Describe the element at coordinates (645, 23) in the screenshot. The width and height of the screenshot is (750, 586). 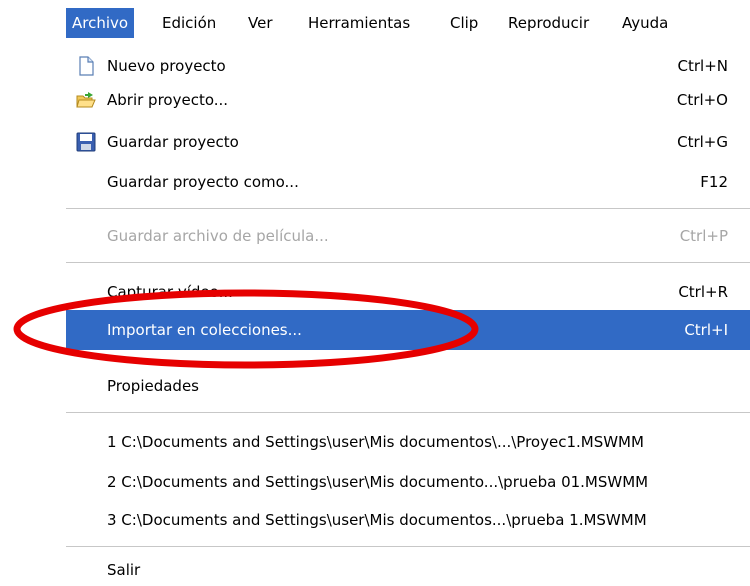
I see `menu-ayuda: Ayuda` at that location.